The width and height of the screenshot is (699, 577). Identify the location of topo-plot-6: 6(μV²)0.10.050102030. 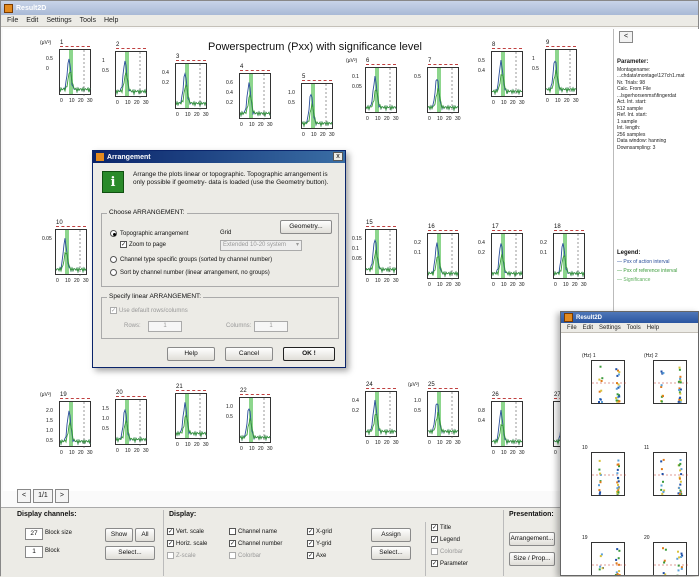
(381, 90).